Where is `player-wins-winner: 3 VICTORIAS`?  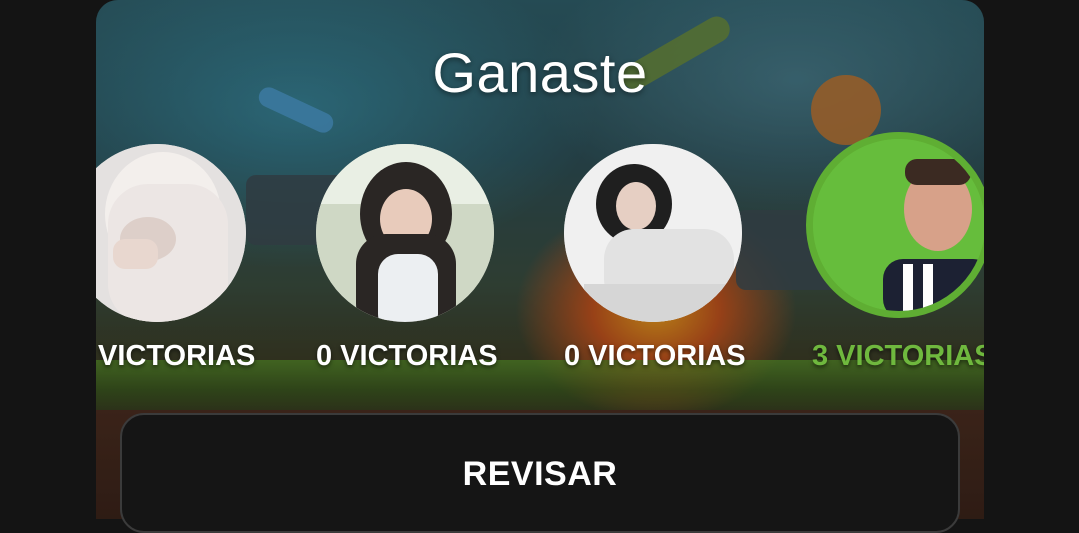 player-wins-winner: 3 VICTORIAS is located at coordinates (898, 356).